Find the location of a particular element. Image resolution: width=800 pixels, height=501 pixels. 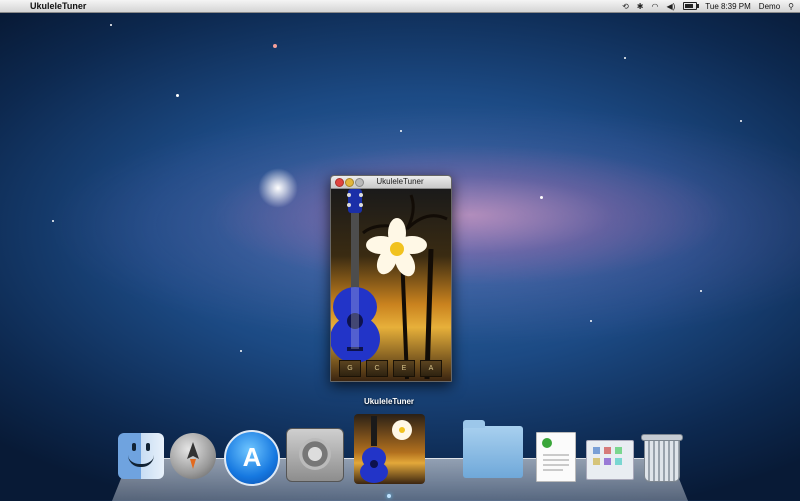

ukulele-tuner-dock-icon is located at coordinates (389, 449).